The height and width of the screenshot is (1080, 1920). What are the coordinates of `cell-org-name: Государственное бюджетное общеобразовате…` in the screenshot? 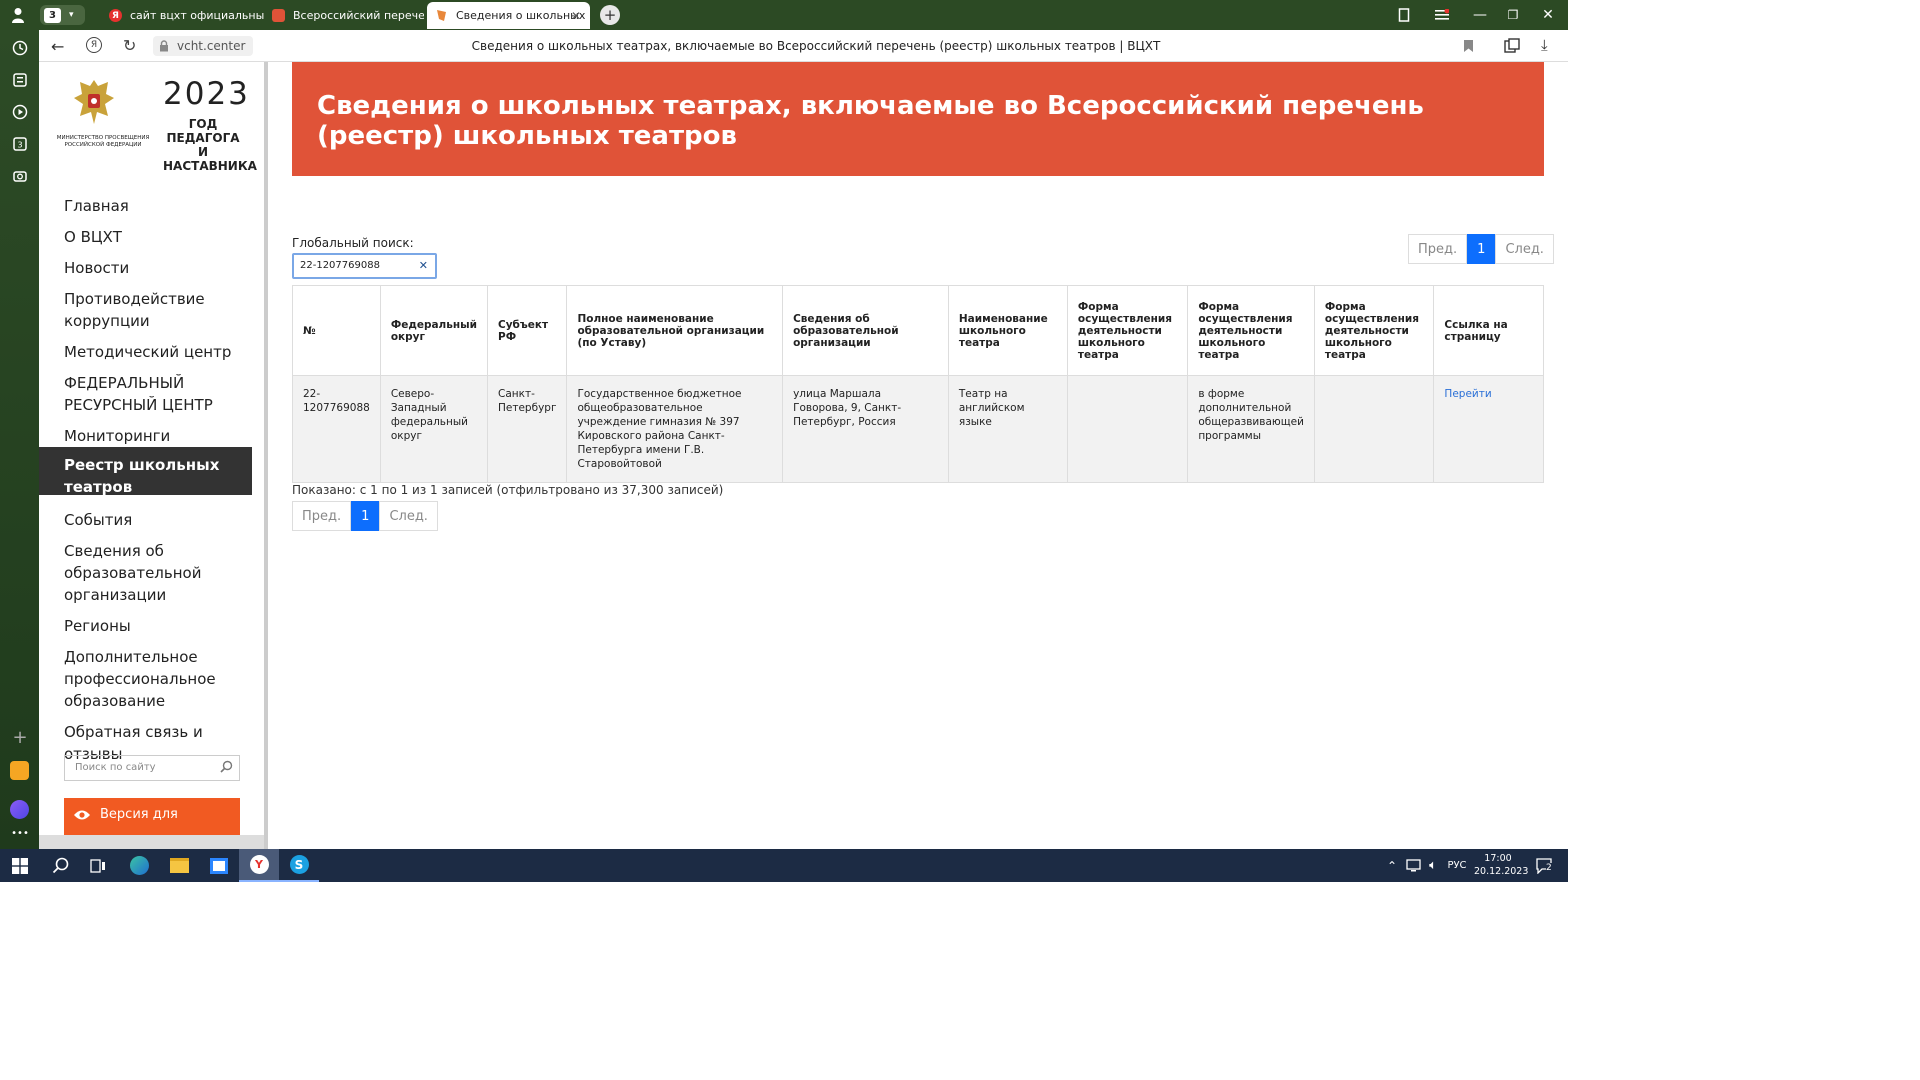 It's located at (675, 429).